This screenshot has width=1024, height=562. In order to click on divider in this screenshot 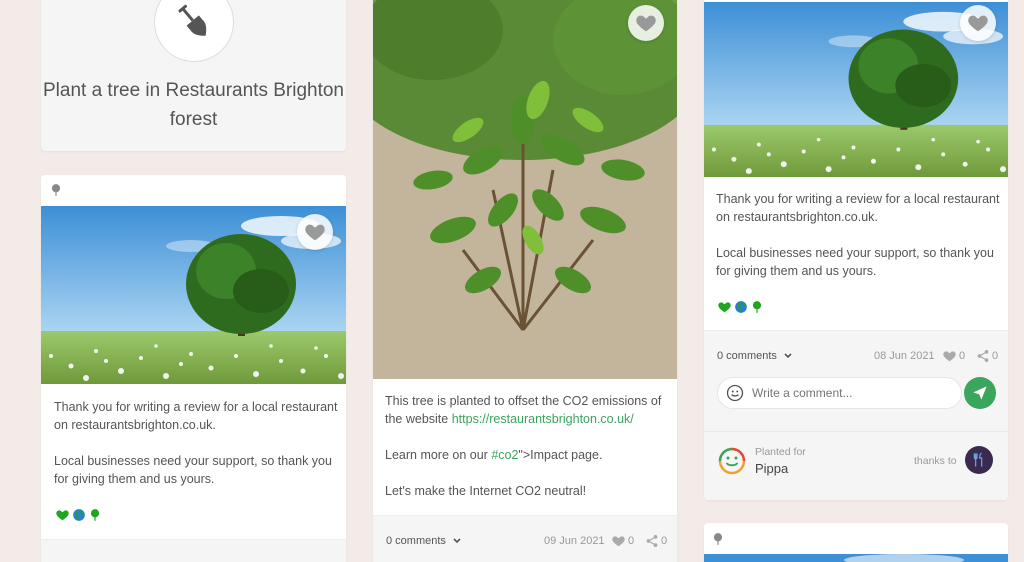, I will do `click(856, 431)`.